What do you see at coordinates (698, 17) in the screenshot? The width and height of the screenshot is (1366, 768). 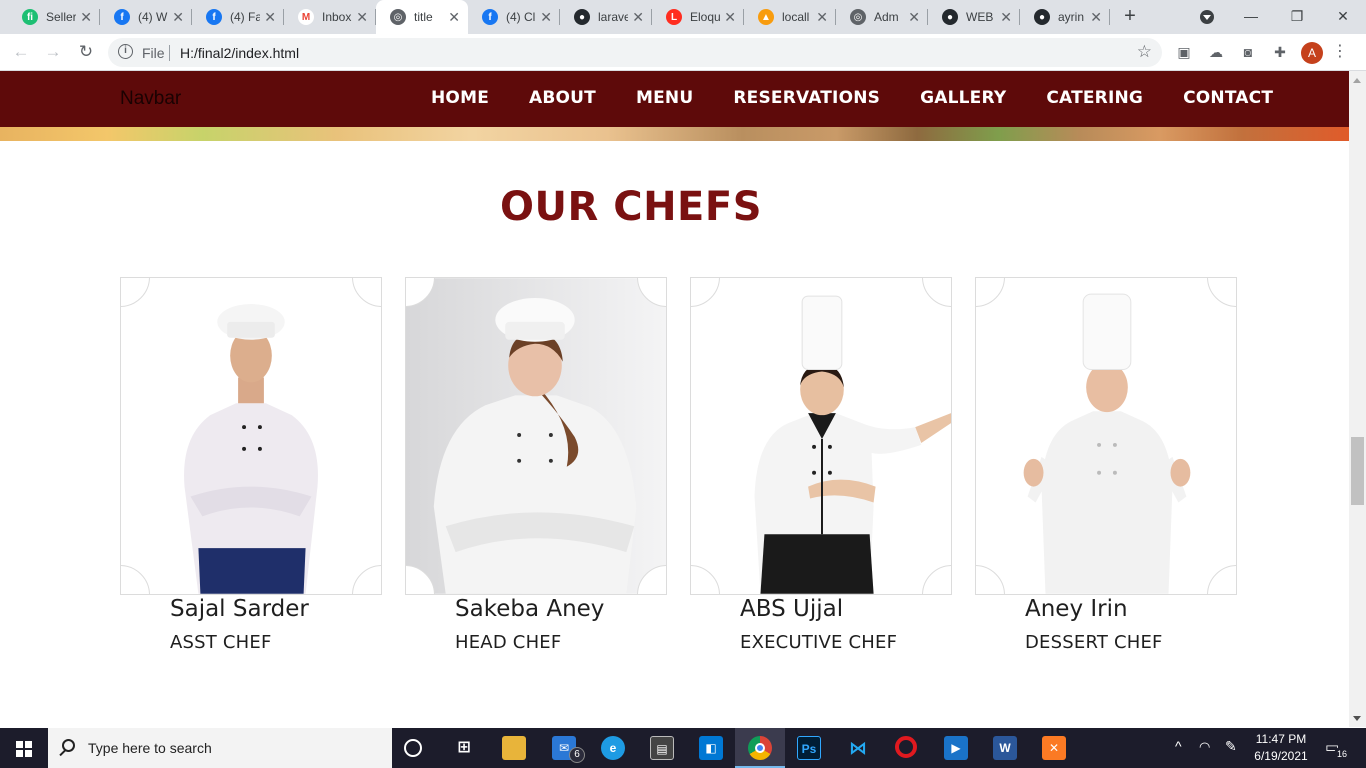 I see `browser-tab: L Eloqu ✕` at bounding box center [698, 17].